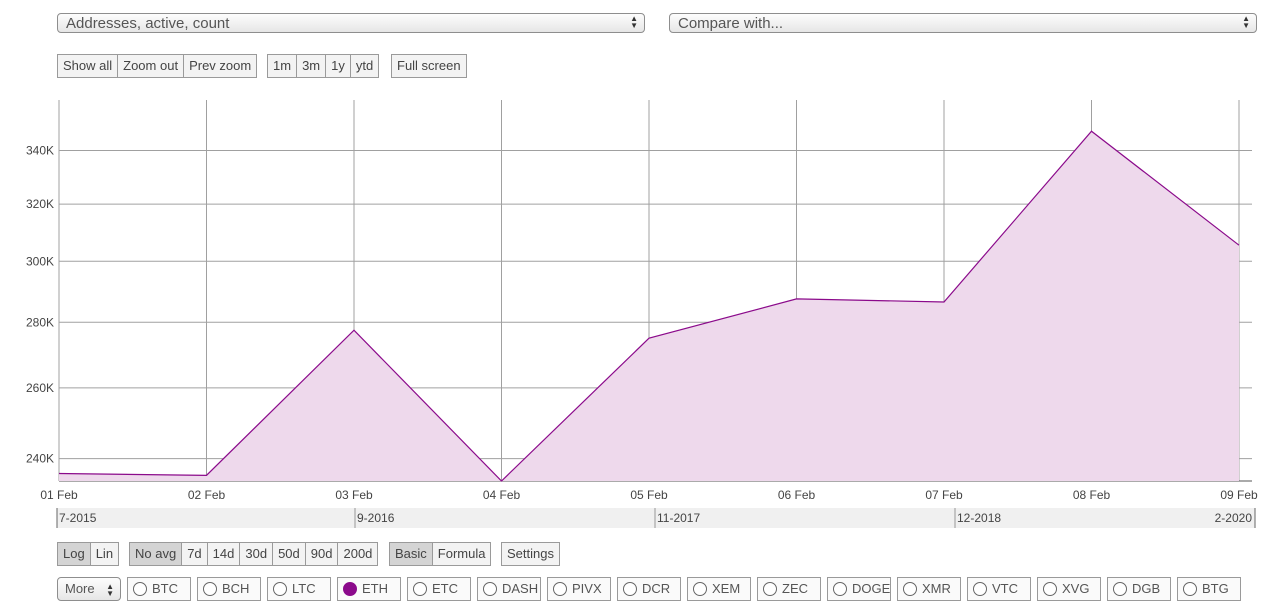 The image size is (1269, 604). I want to click on coin-label: PIVX, so click(587, 588).